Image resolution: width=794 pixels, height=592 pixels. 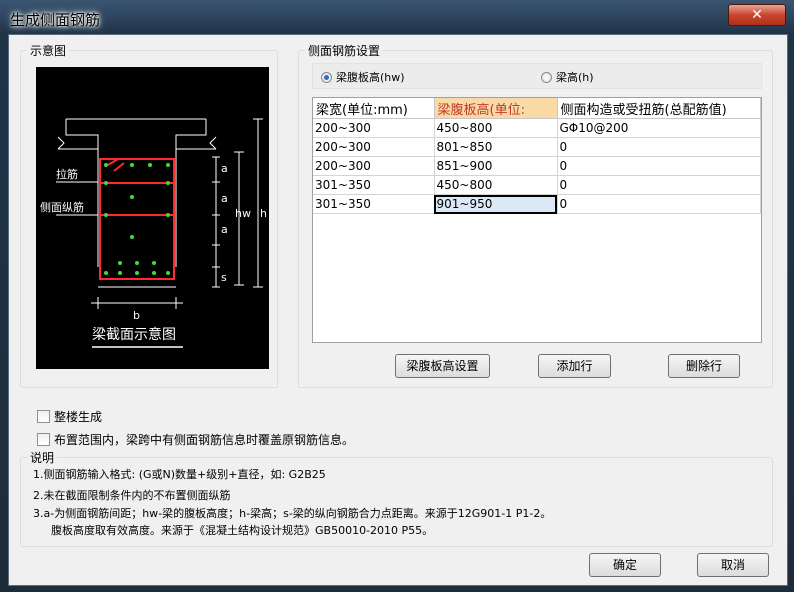 I want to click on radio-beam-height: 梁高(h), so click(x=567, y=77).